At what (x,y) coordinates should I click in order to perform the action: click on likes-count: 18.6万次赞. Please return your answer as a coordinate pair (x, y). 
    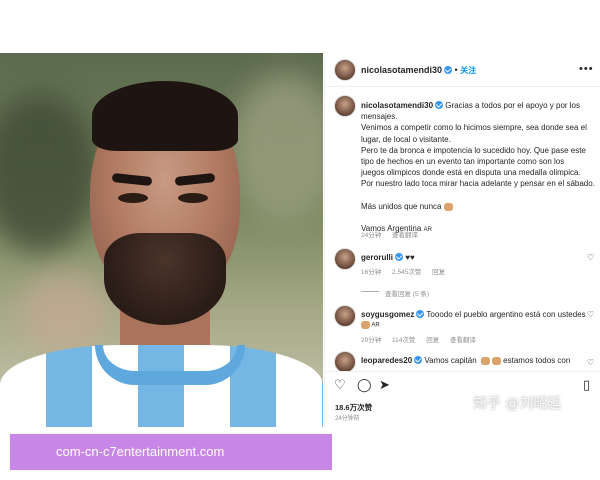
    Looking at the image, I should click on (353, 407).